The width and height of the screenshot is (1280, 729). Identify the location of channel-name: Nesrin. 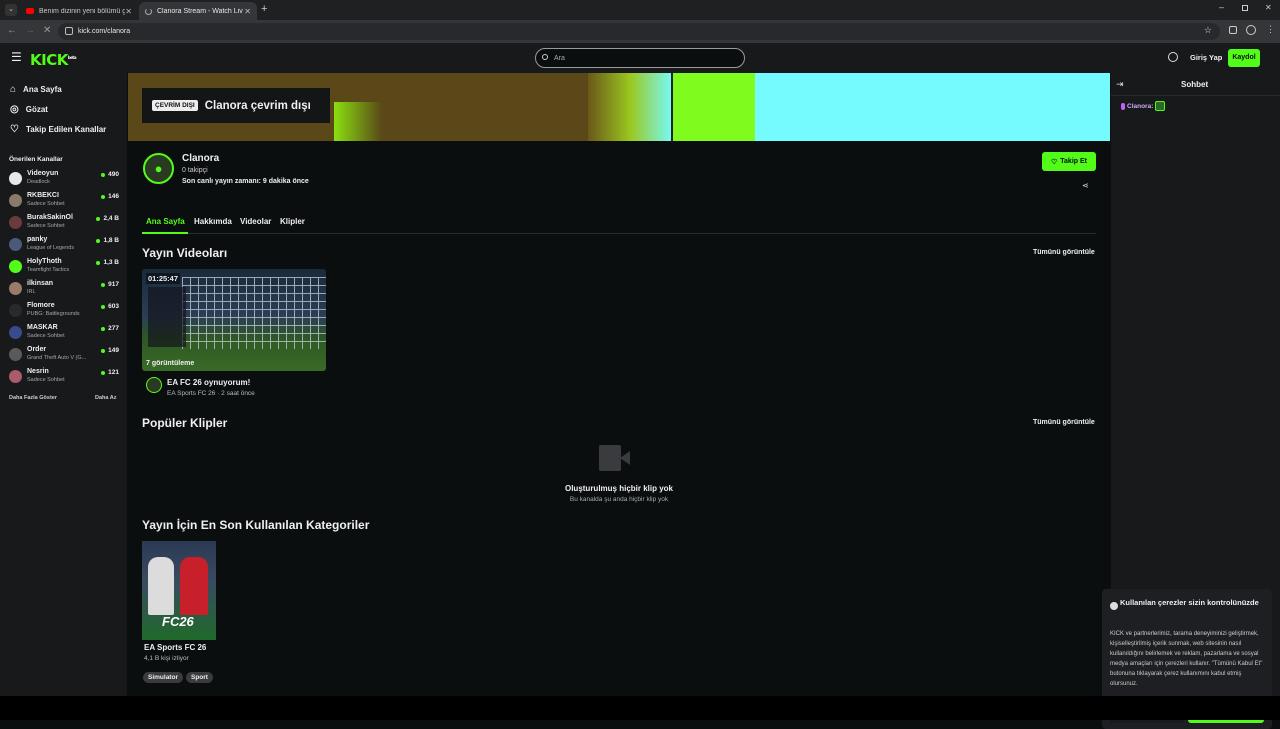
(38, 371).